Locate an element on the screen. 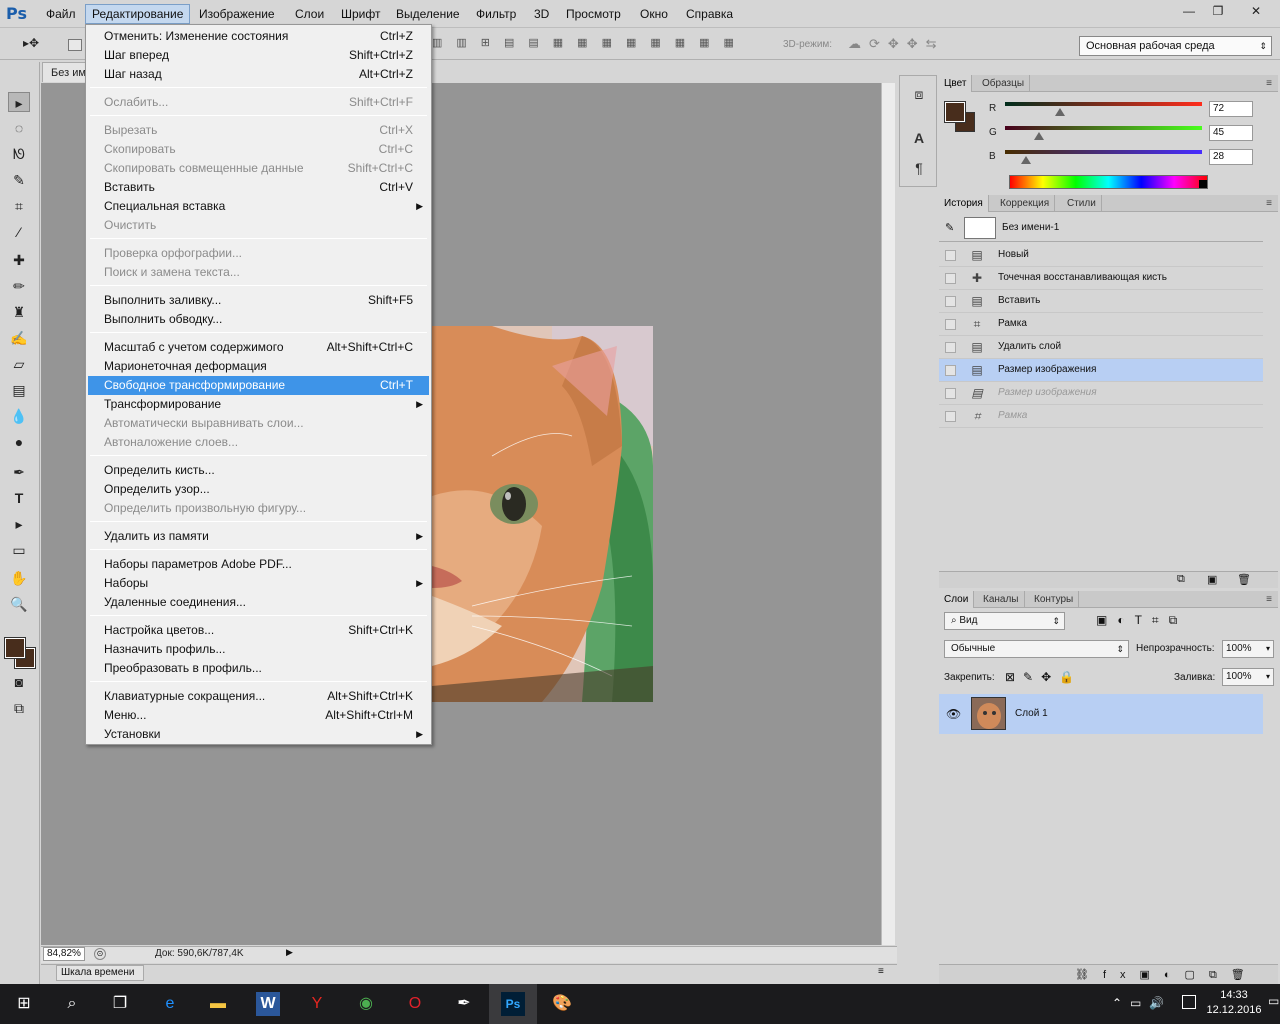 This screenshot has height=1024, width=1280. g-slider-thumb is located at coordinates (1039, 136).